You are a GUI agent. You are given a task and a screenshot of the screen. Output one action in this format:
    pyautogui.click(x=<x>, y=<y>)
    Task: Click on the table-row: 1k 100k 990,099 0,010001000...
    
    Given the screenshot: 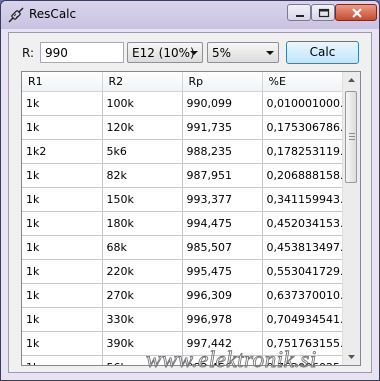 What is the action you would take?
    pyautogui.click(x=183, y=103)
    